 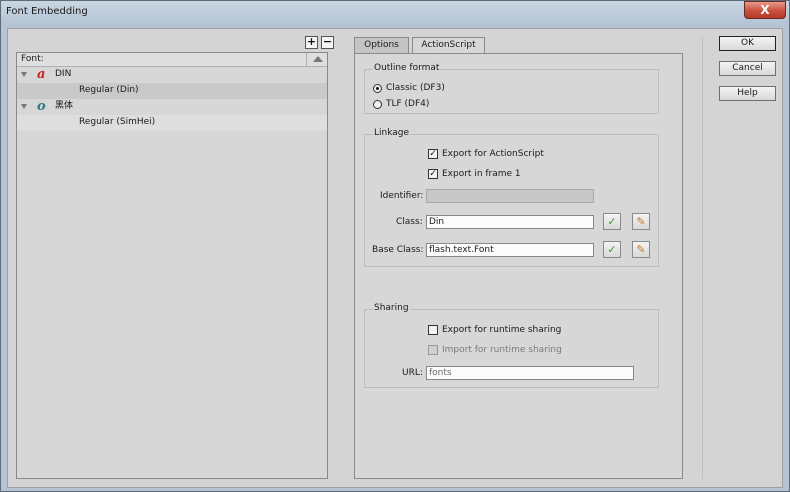 What do you see at coordinates (41, 74) in the screenshot?
I see `font-a-icon: a` at bounding box center [41, 74].